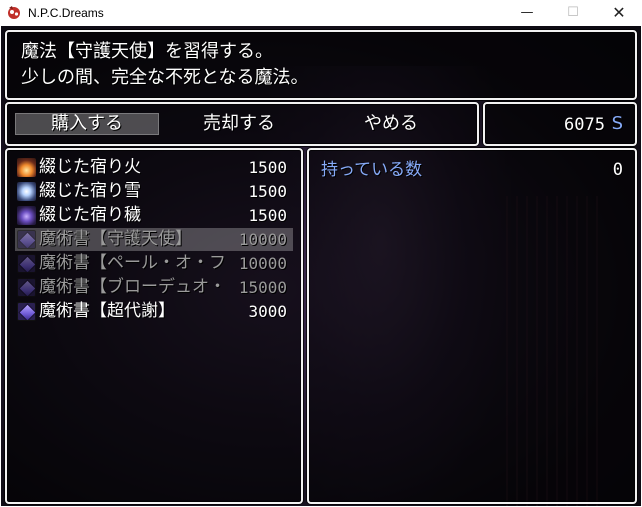 This screenshot has height=507, width=642. What do you see at coordinates (66, 13) in the screenshot?
I see `window-title: N.P.C.Dreams` at bounding box center [66, 13].